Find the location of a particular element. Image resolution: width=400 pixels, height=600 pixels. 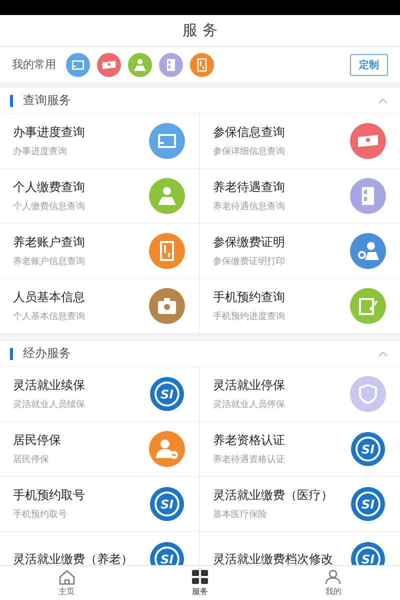

service-item: 个人缴费查询 个人缴费信息查询 is located at coordinates (100, 196).